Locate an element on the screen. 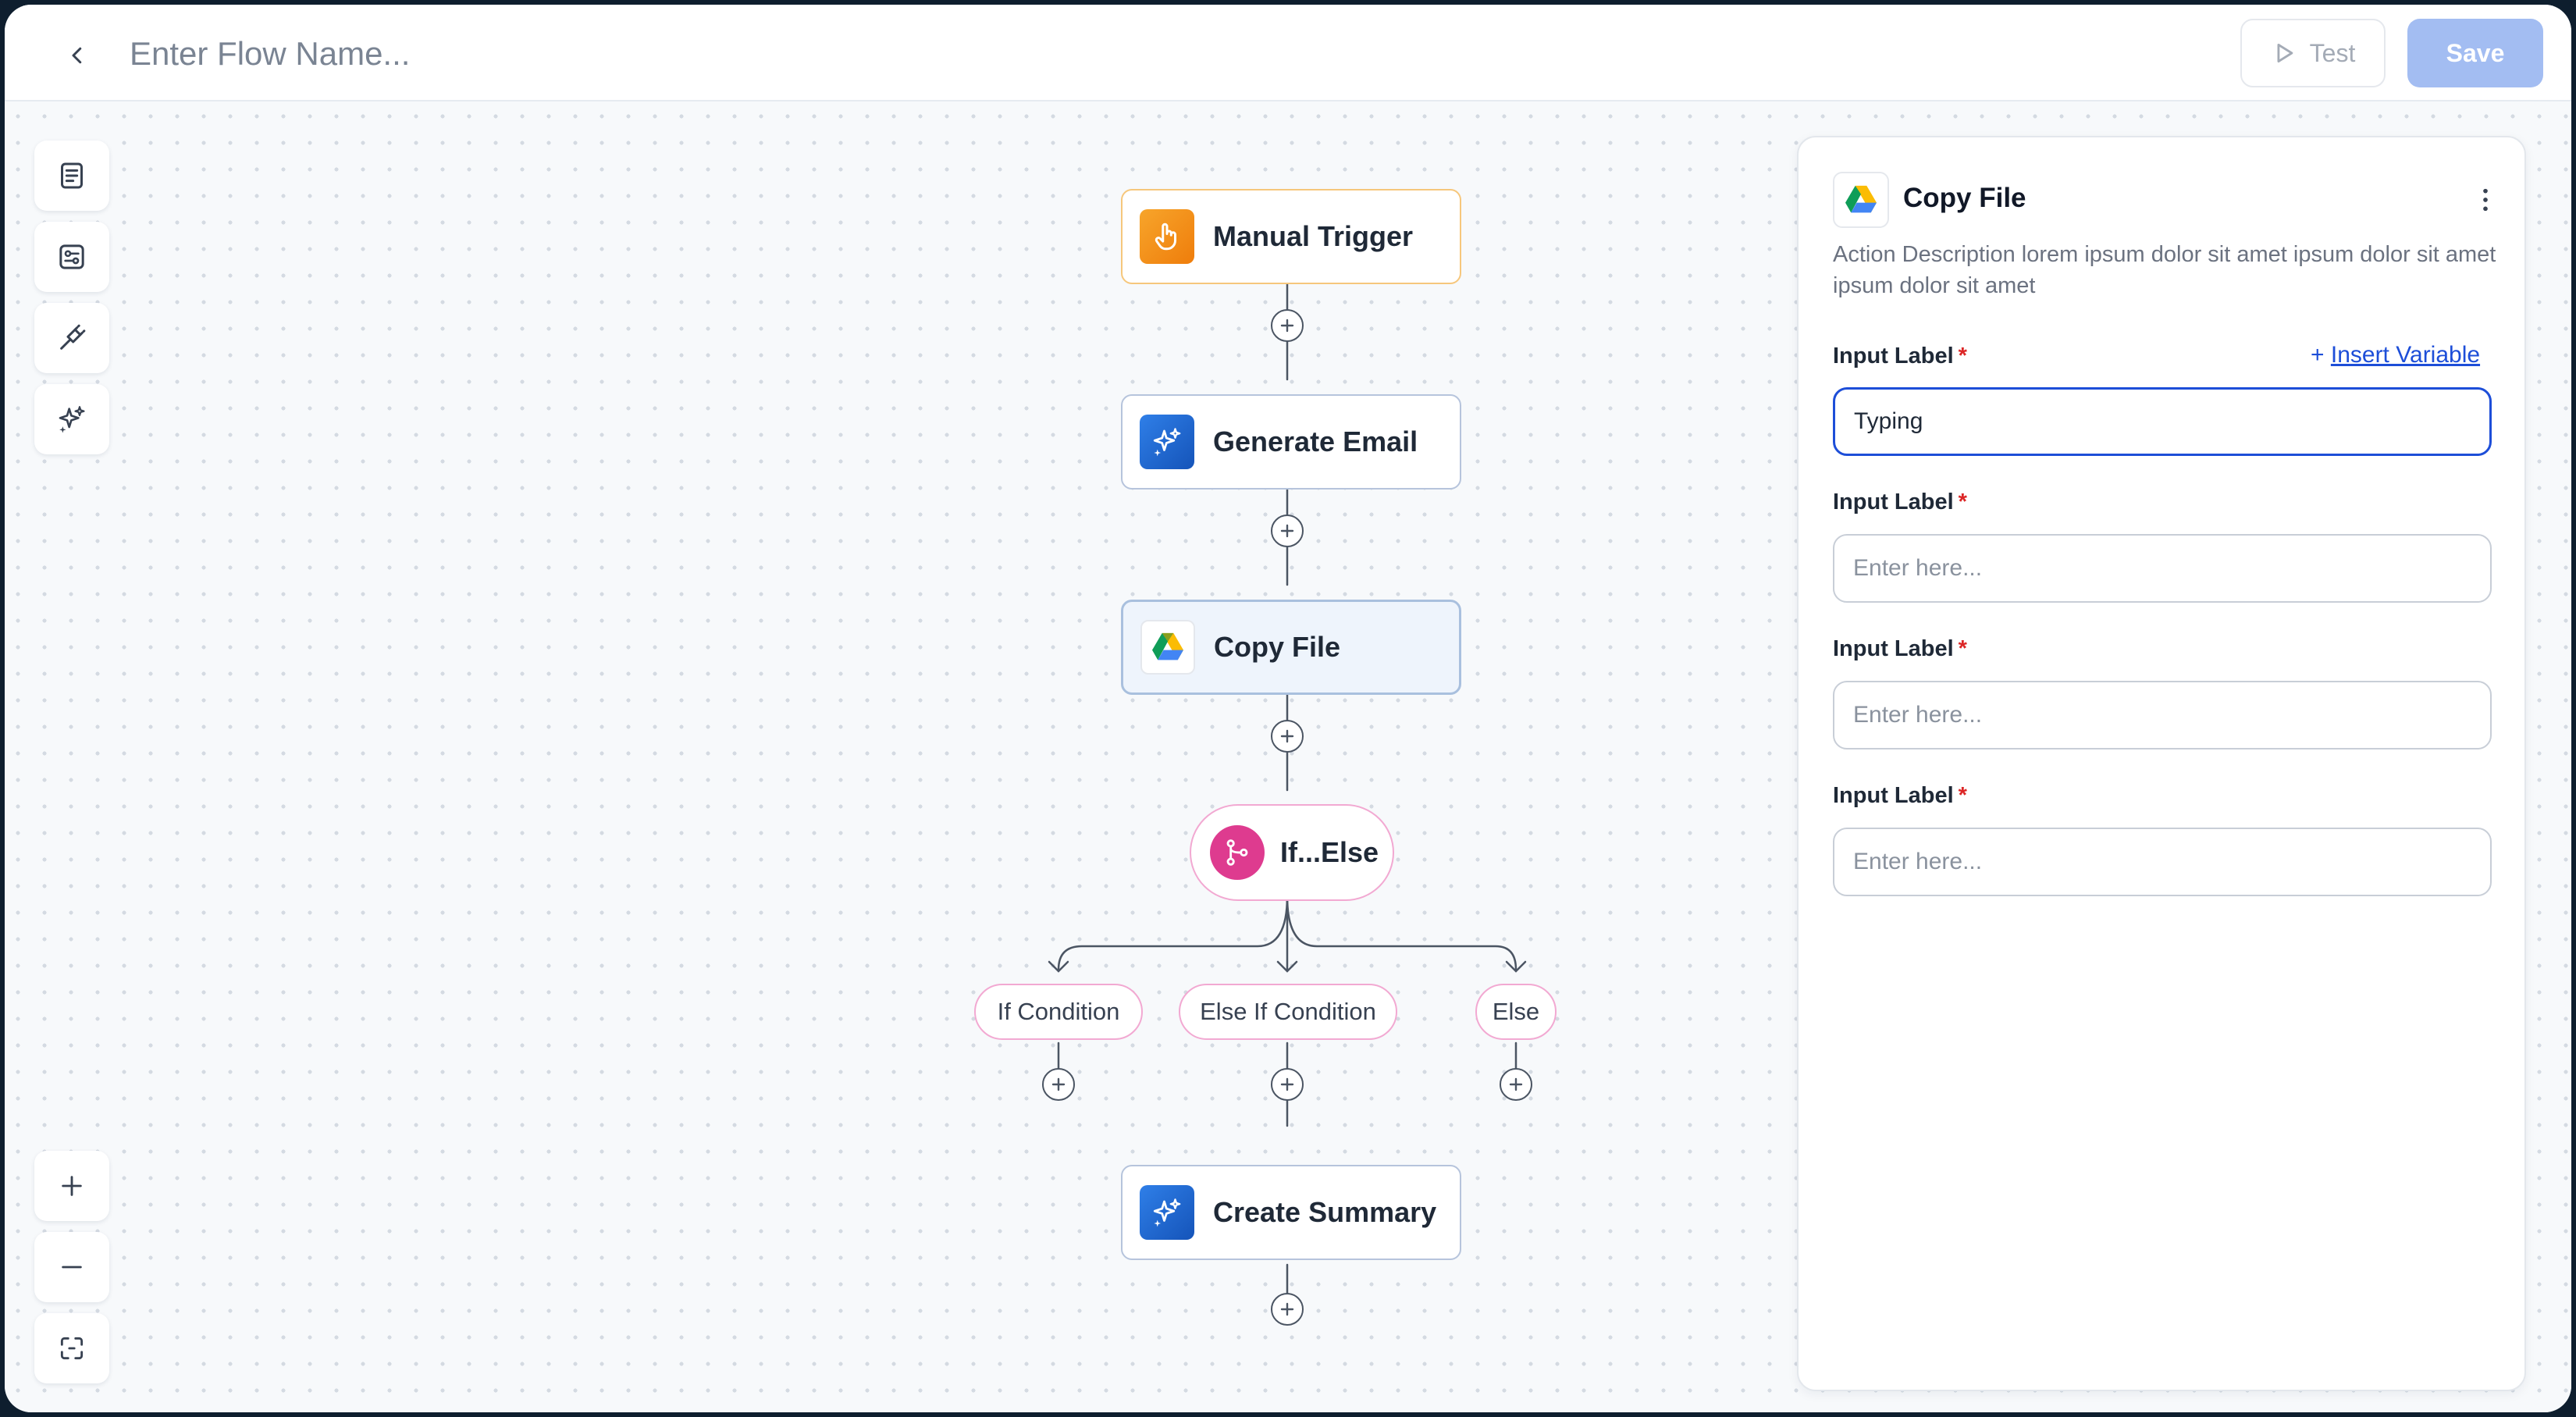  document-icon is located at coordinates (72, 175).